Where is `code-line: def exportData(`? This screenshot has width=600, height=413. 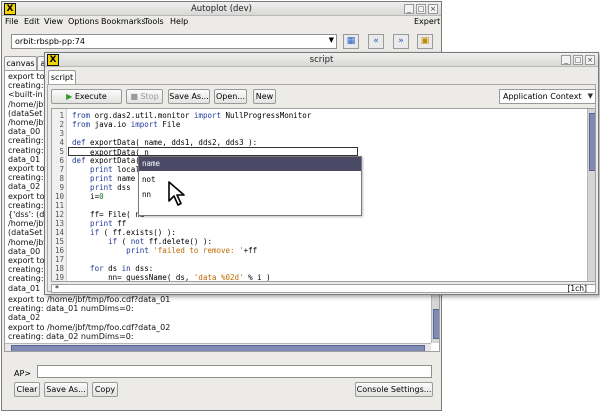
code-line: def exportData( is located at coordinates (106, 160).